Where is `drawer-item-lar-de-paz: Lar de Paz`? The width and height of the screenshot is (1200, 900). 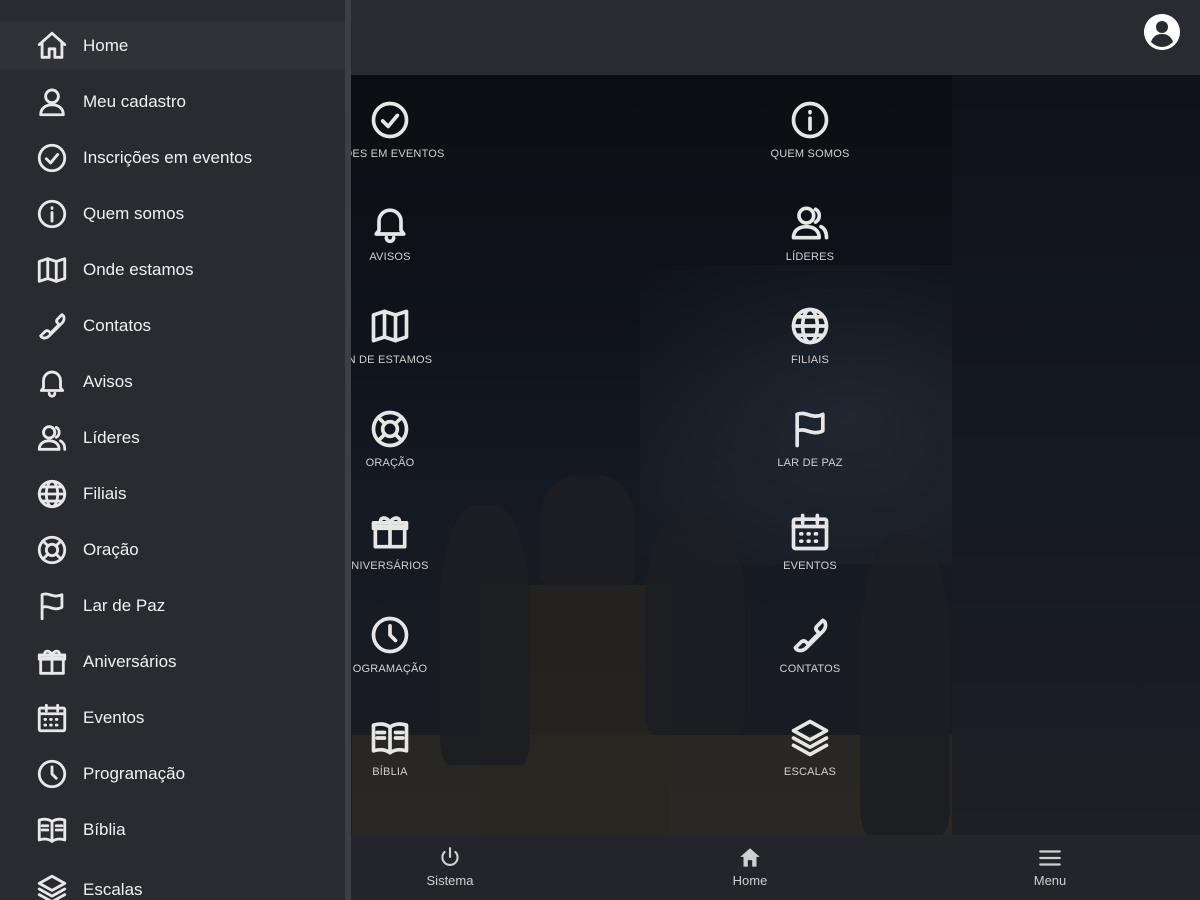
drawer-item-lar-de-paz: Lar de Paz is located at coordinates (172, 606).